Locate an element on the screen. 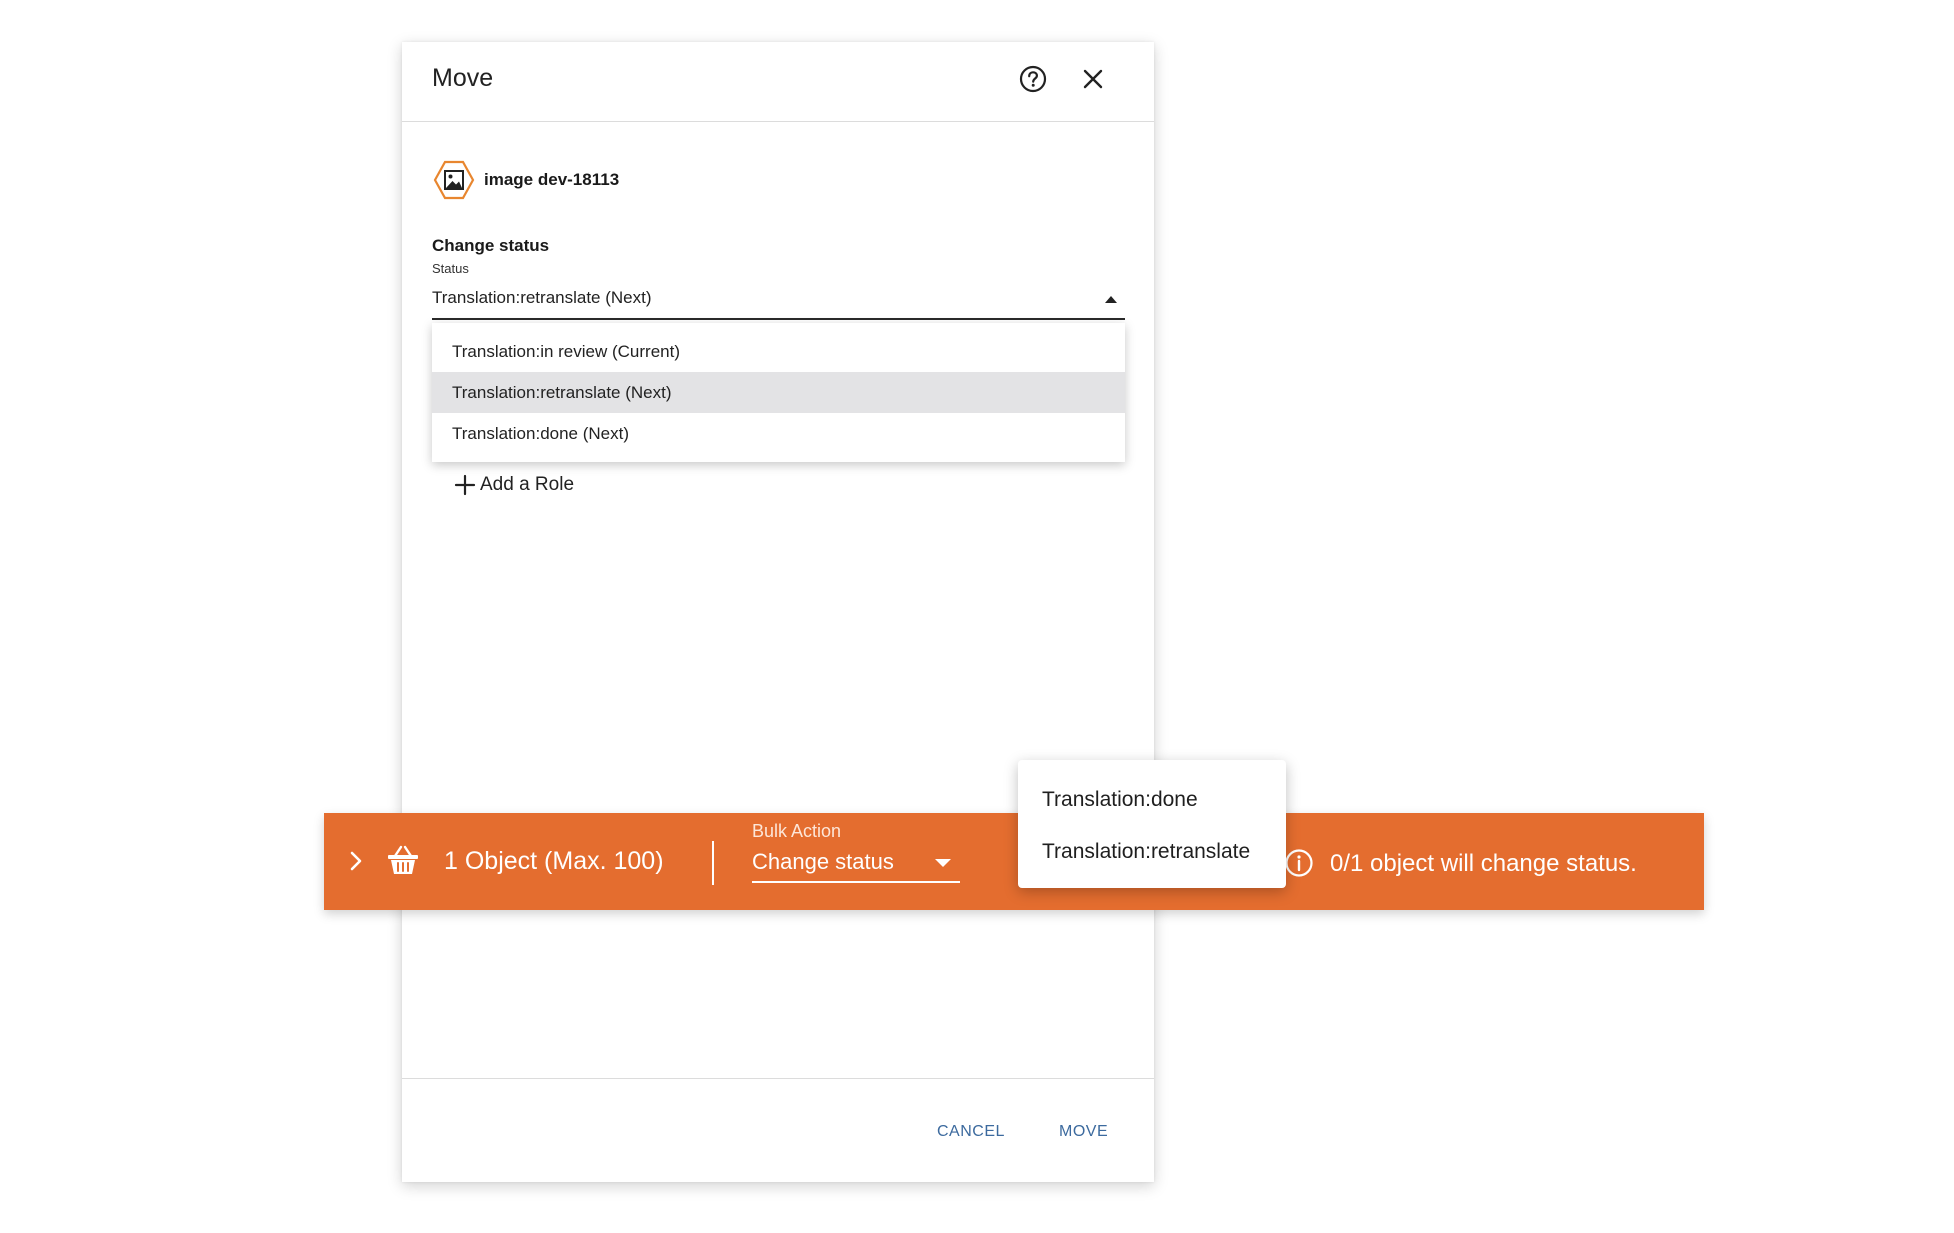 This screenshot has width=1954, height=1233. bulk-action-select: Change status is located at coordinates (856, 864).